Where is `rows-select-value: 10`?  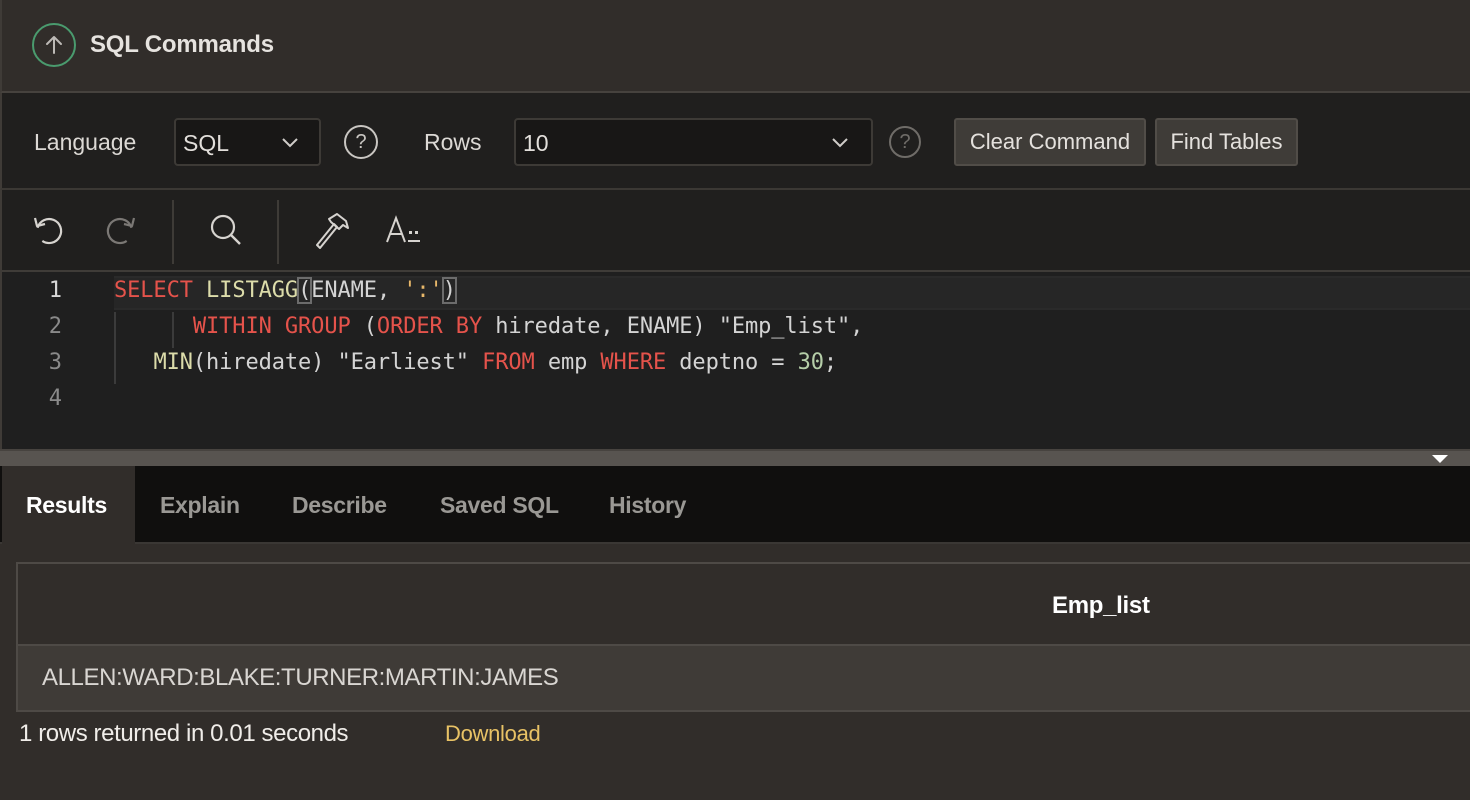
rows-select-value: 10 is located at coordinates (536, 143).